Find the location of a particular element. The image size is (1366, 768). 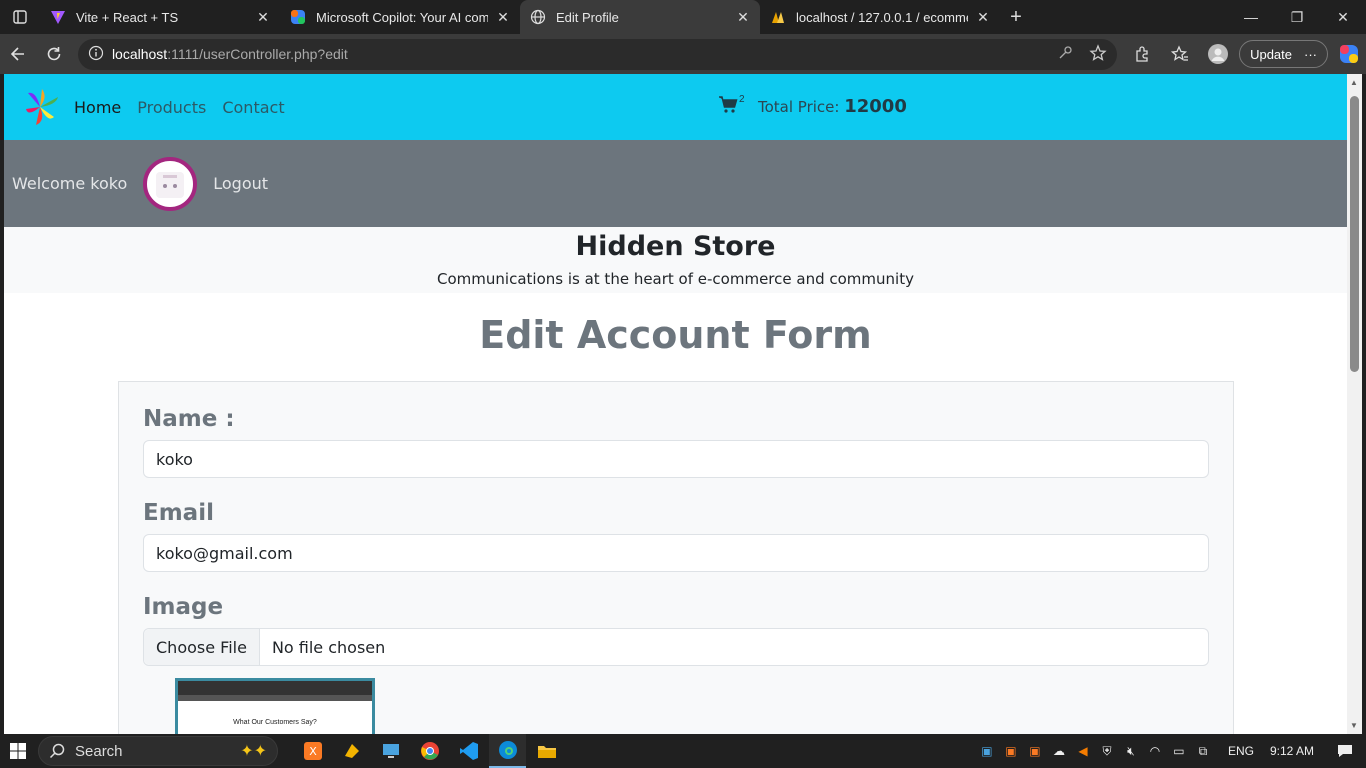

vscode-taskbar-icon is located at coordinates (468, 751).